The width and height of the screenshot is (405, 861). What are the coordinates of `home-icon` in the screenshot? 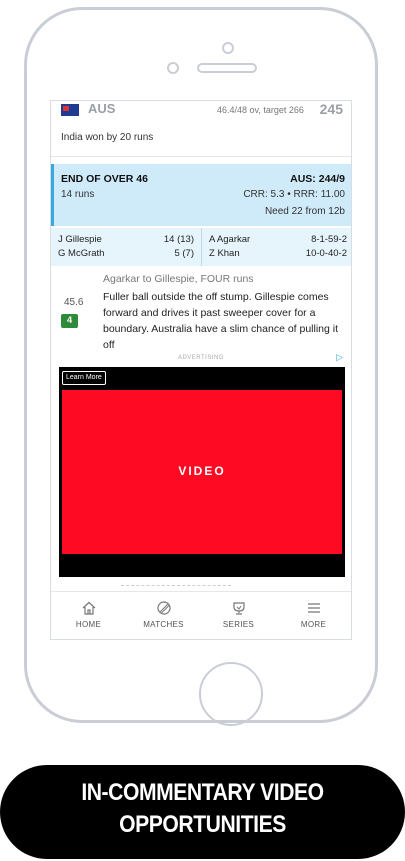 It's located at (88, 608).